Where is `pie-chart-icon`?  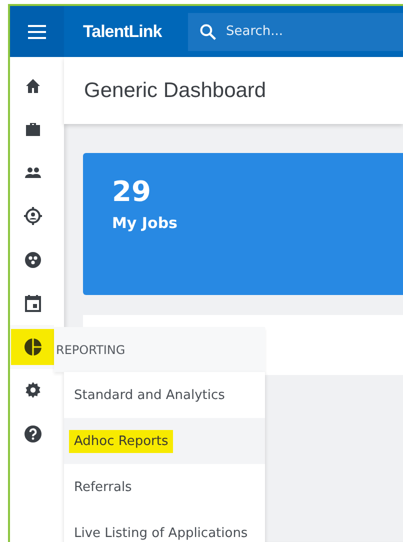
pie-chart-icon is located at coordinates (32, 346).